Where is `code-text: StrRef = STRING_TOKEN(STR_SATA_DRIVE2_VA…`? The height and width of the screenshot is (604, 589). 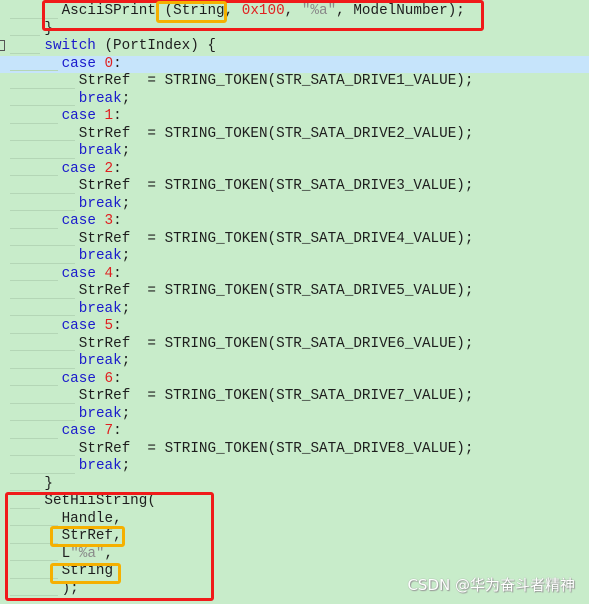 code-text: StrRef = STRING_TOKEN(STR_SATA_DRIVE2_VA… is located at coordinates (276, 135).